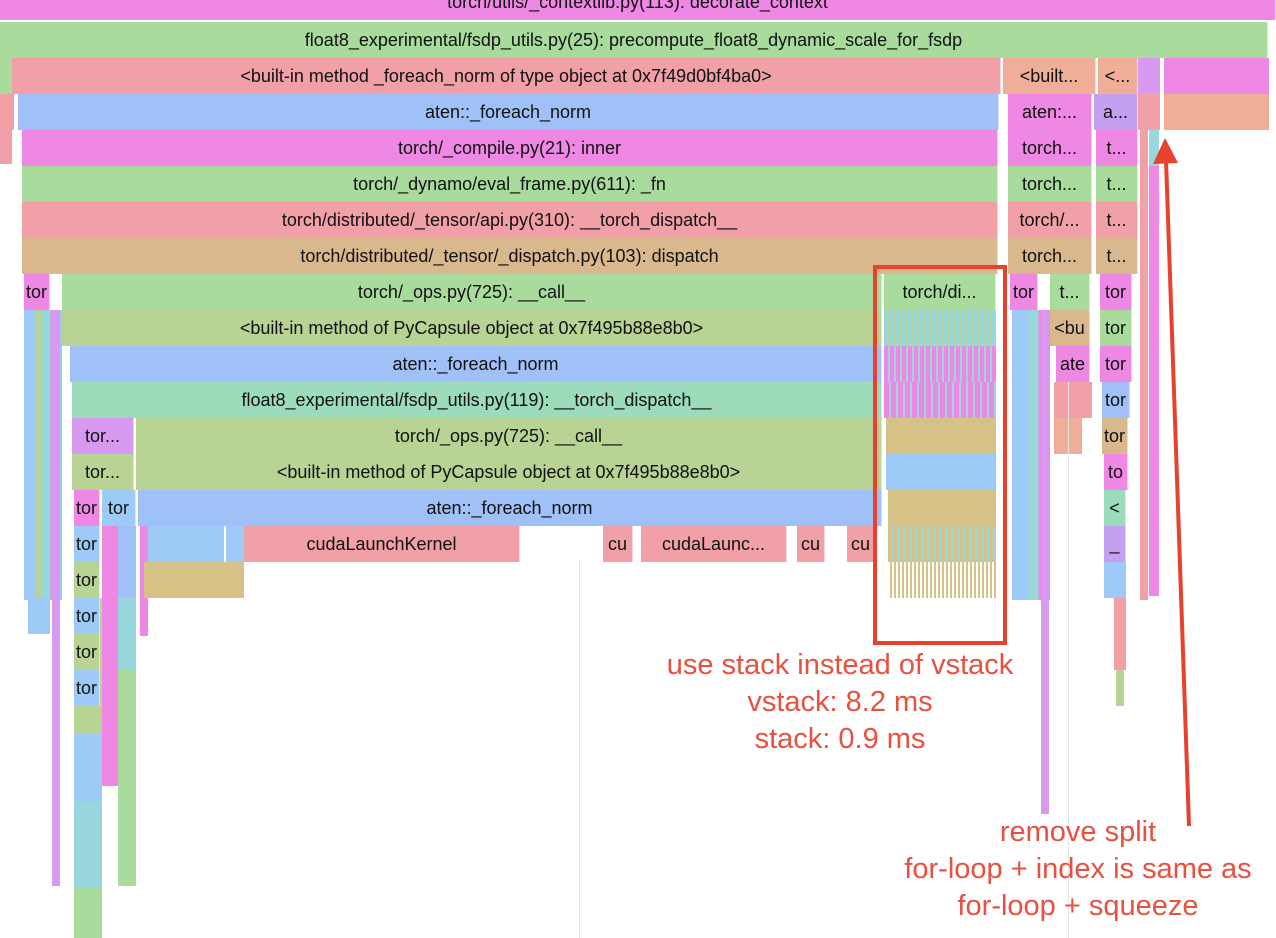 This screenshot has height=938, width=1276. I want to click on flame-frame: ate, so click(1073, 364).